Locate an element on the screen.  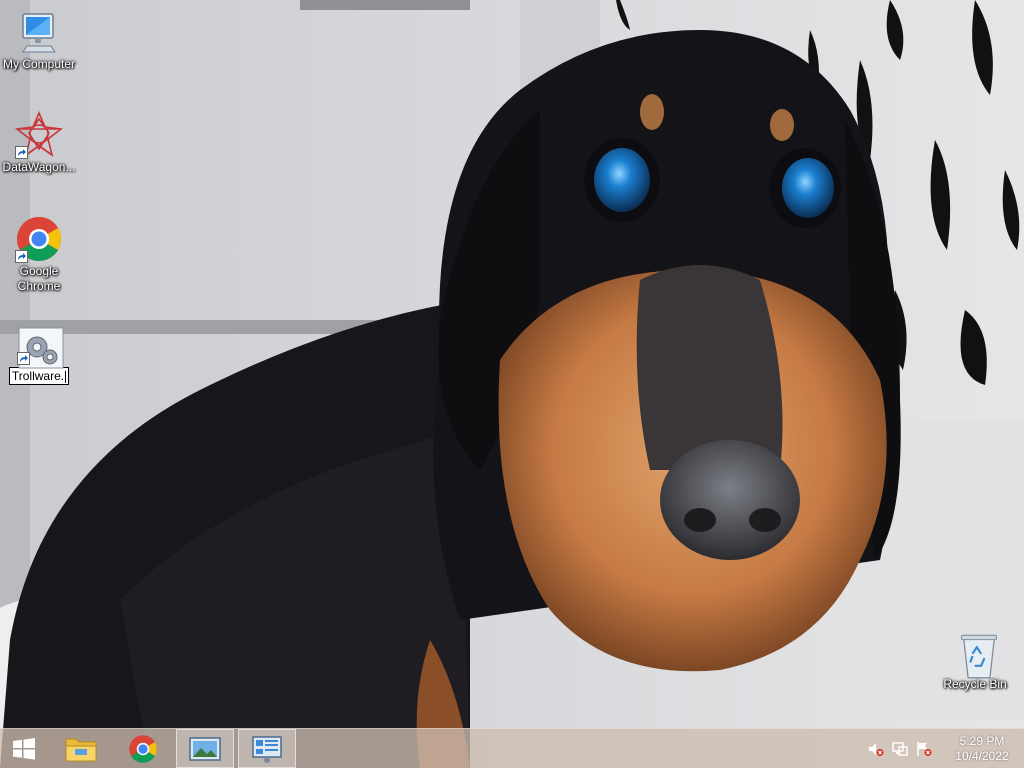
control-panel-icon is located at coordinates (267, 749).